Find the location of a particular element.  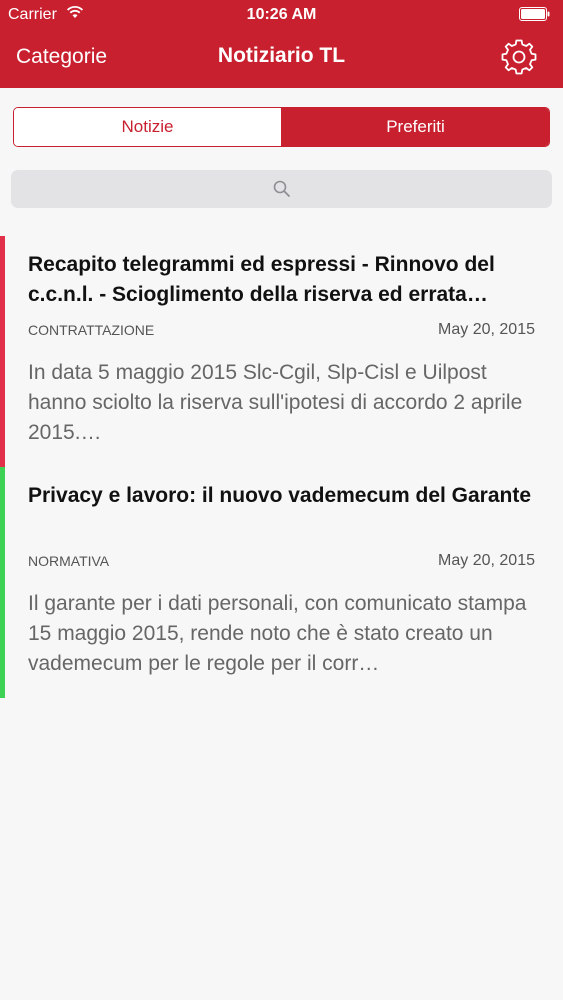

page-title: Notiziario TL is located at coordinates (281, 55).